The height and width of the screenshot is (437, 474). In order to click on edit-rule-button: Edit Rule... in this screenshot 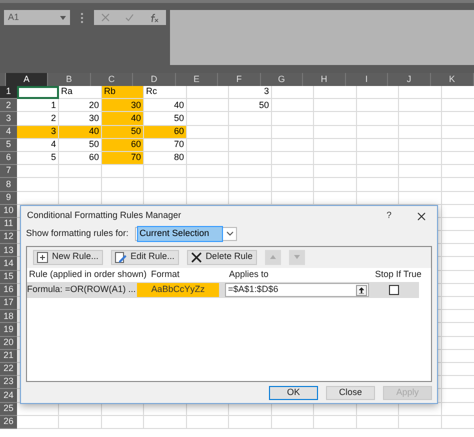, I will do `click(144, 257)`.